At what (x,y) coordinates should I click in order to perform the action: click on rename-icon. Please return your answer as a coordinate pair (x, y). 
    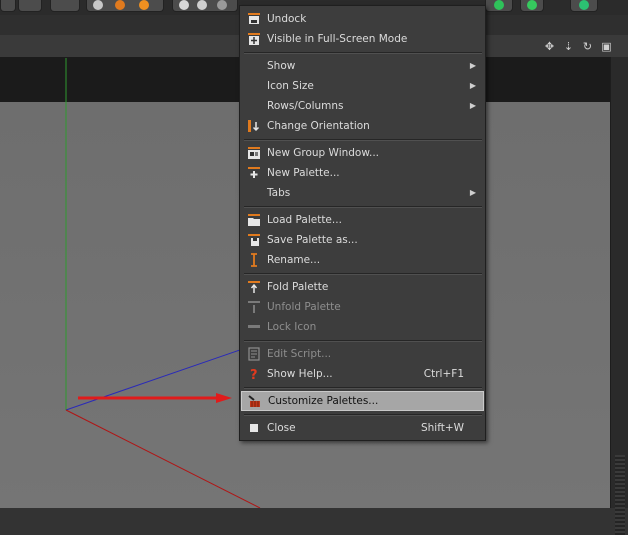
    Looking at the image, I should click on (254, 260).